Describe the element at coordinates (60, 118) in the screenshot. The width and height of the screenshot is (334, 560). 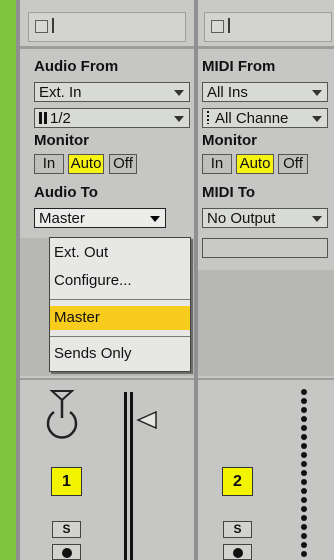
I see `input-channel-value: 1/2` at that location.